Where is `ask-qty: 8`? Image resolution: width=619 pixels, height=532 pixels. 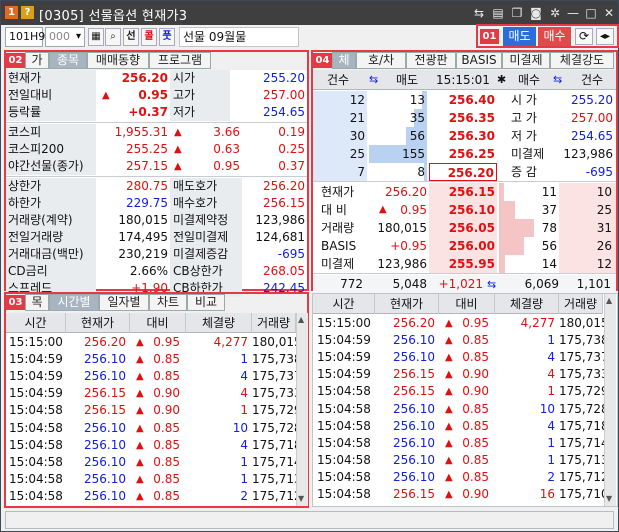
ask-qty: 8 is located at coordinates (397, 172).